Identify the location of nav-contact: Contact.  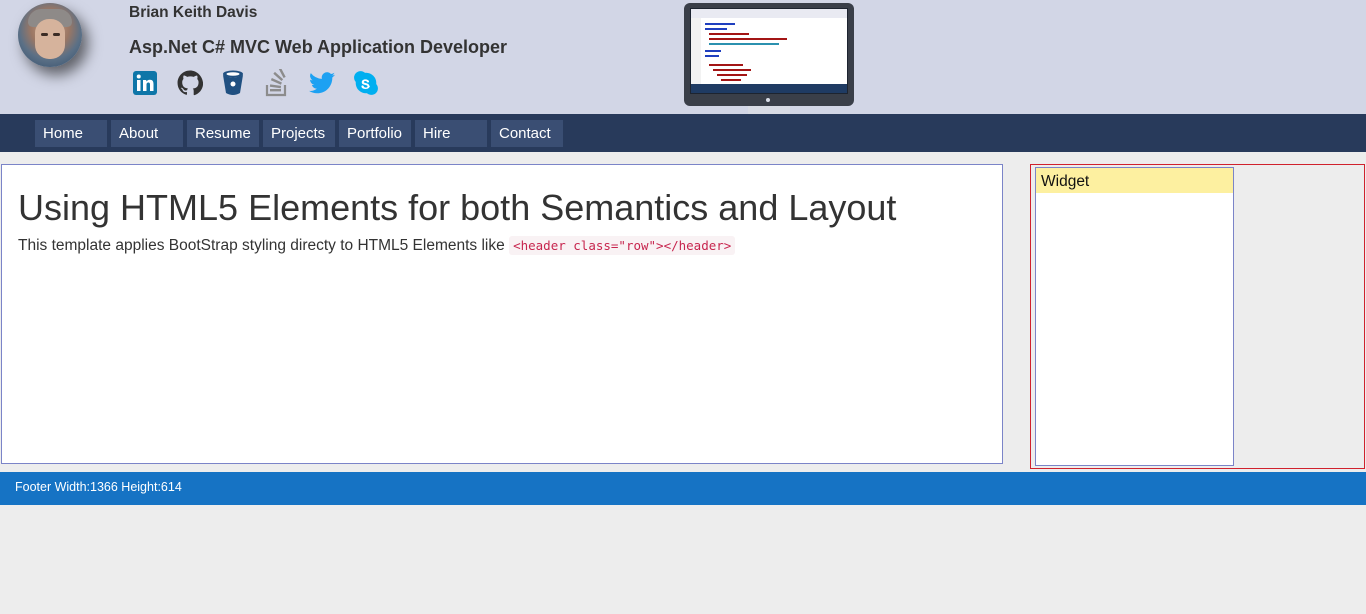
(527, 133).